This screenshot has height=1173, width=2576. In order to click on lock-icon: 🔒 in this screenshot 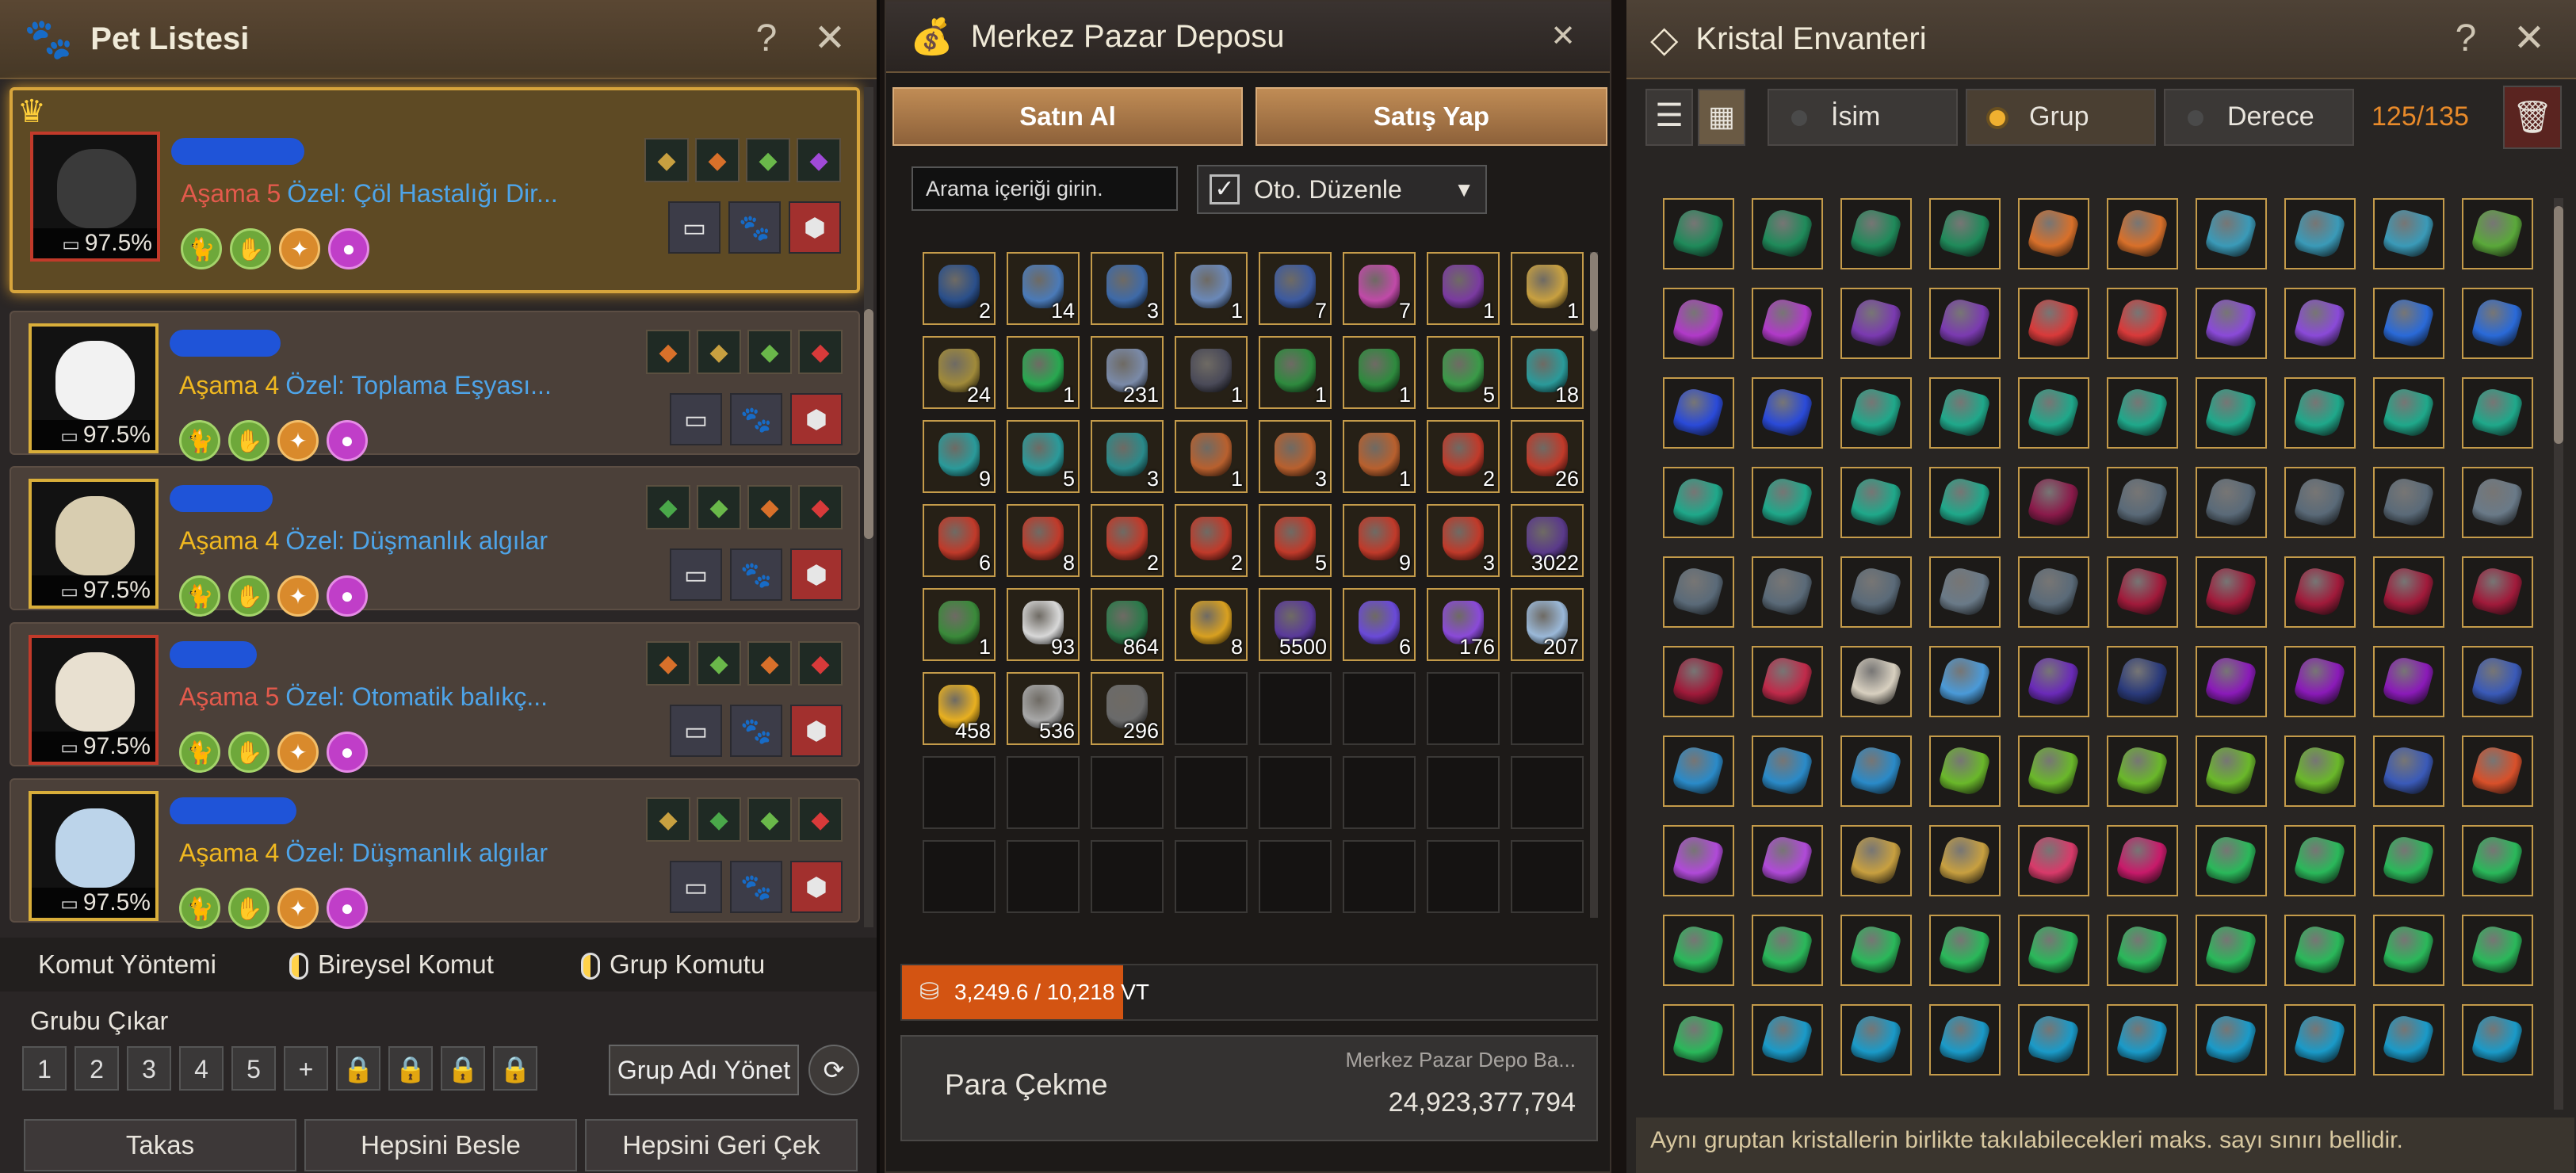, I will do `click(358, 1068)`.